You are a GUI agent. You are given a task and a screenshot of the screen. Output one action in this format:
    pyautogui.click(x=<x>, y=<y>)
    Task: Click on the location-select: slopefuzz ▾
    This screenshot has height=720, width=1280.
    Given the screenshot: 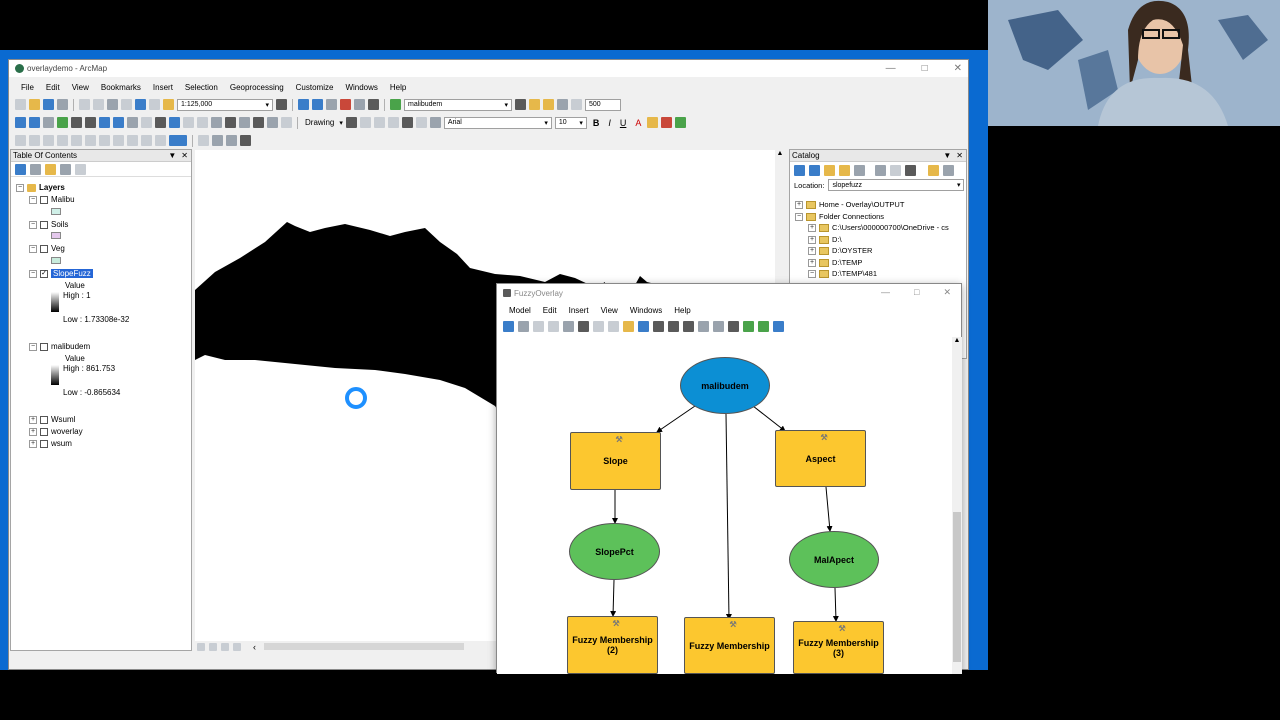 What is the action you would take?
    pyautogui.click(x=896, y=185)
    